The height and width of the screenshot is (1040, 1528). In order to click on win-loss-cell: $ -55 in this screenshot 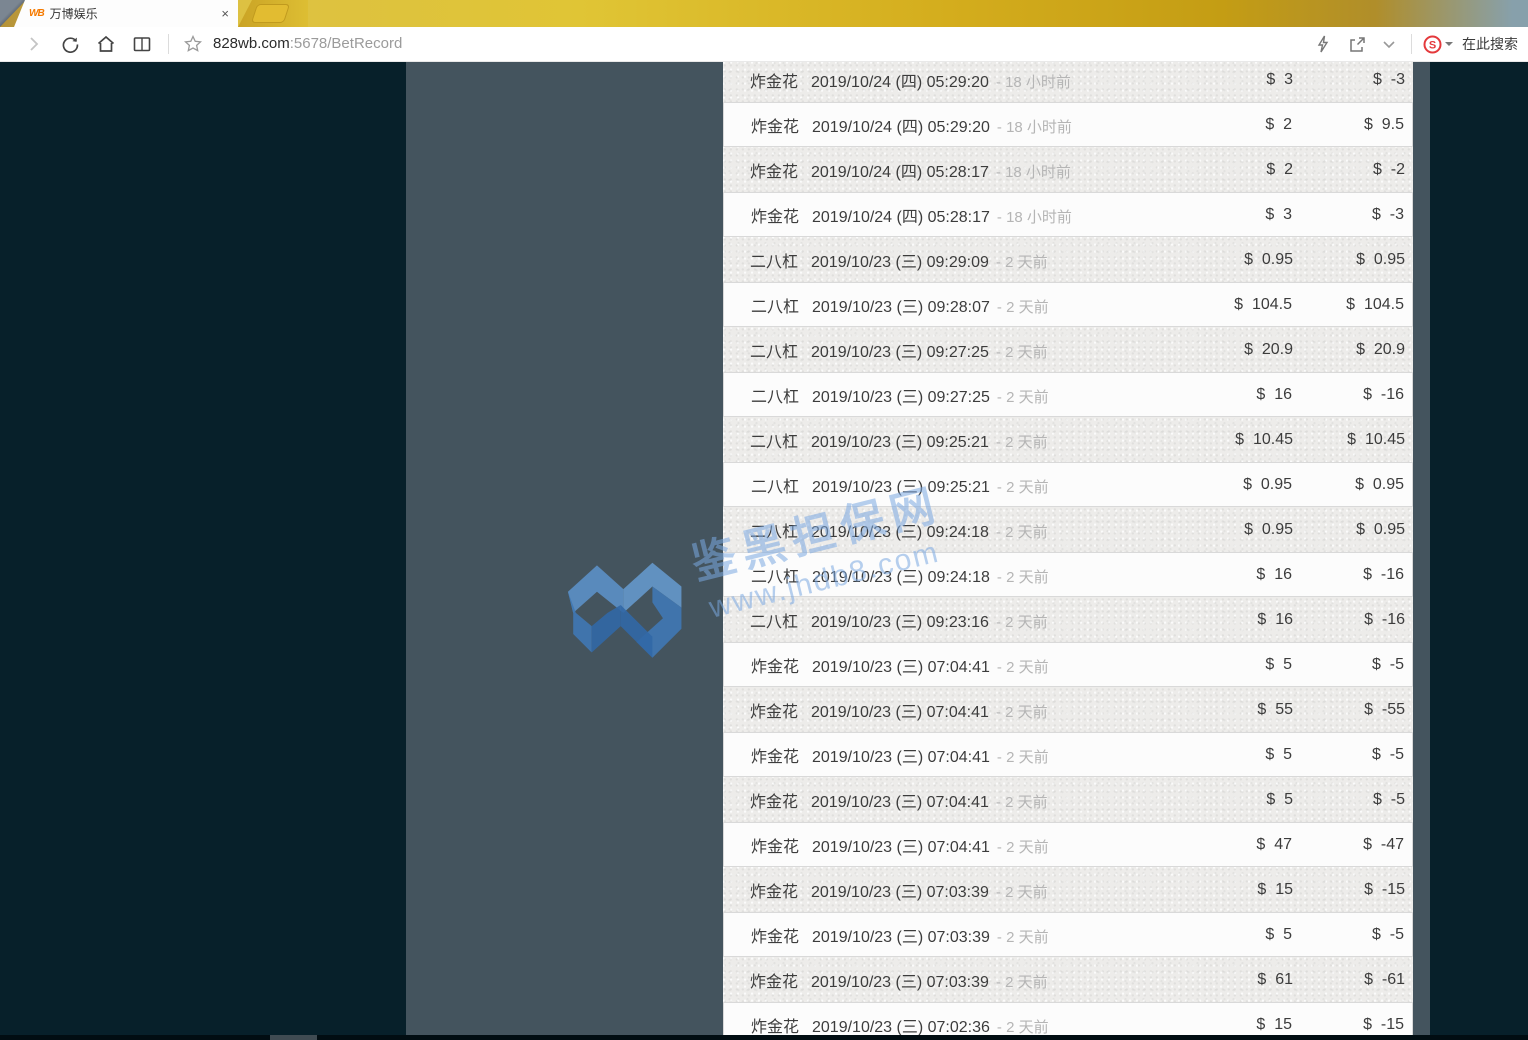, I will do `click(1384, 709)`.